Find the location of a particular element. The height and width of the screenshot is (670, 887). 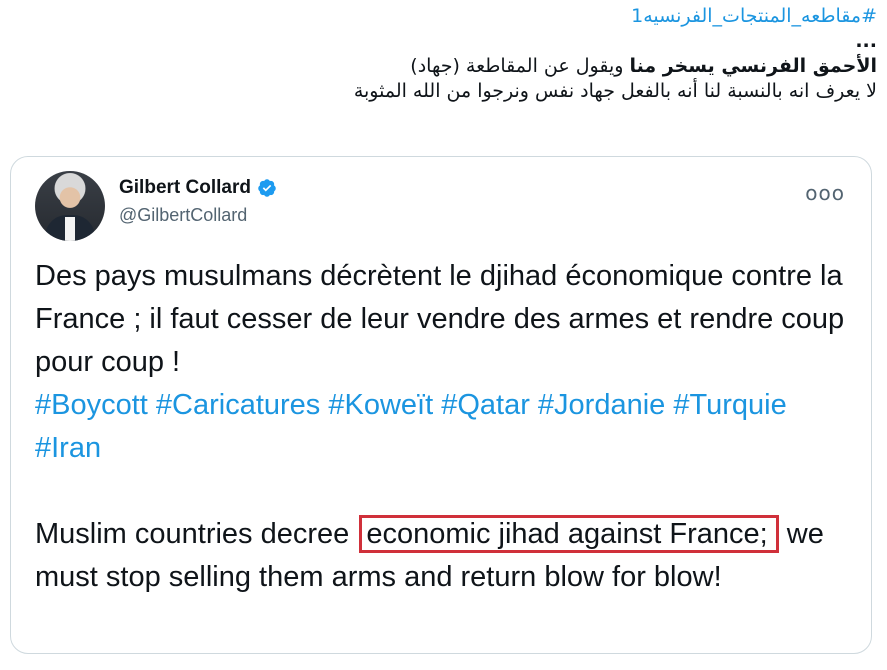

avatar-shirt is located at coordinates (70, 229).